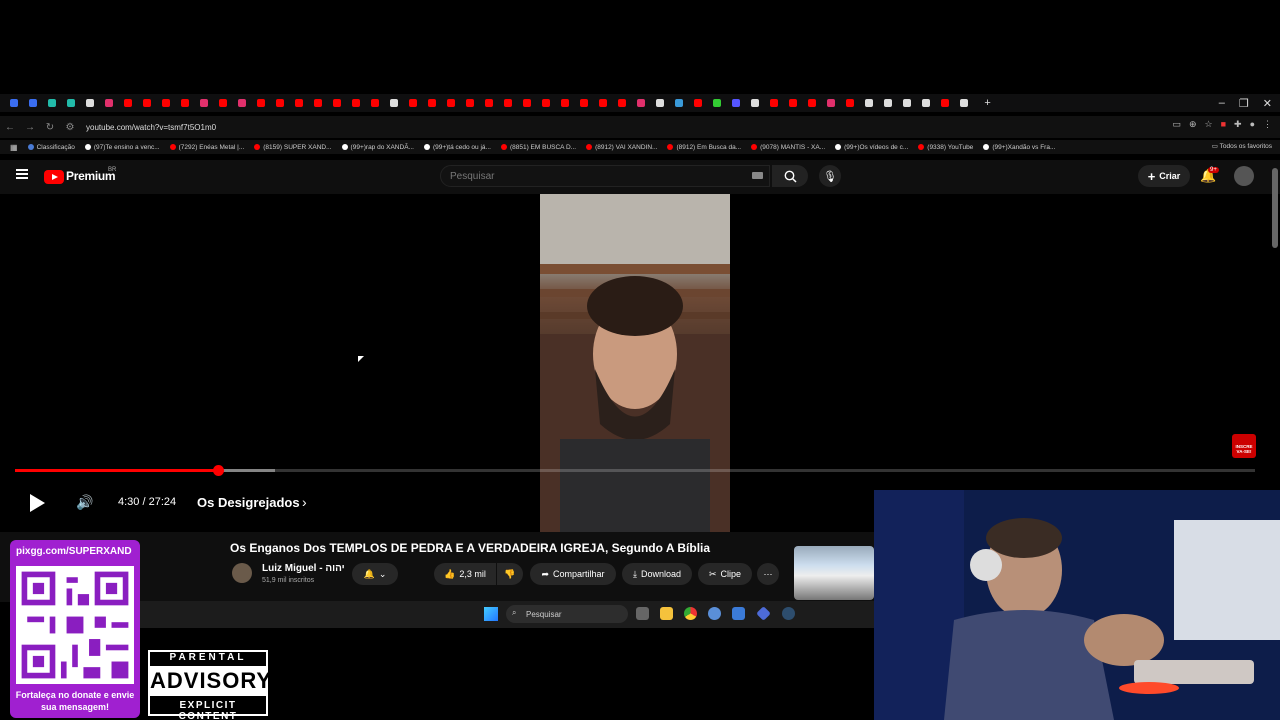 This screenshot has width=1280, height=720. I want to click on site-info-icon: ⚙, so click(70, 127).